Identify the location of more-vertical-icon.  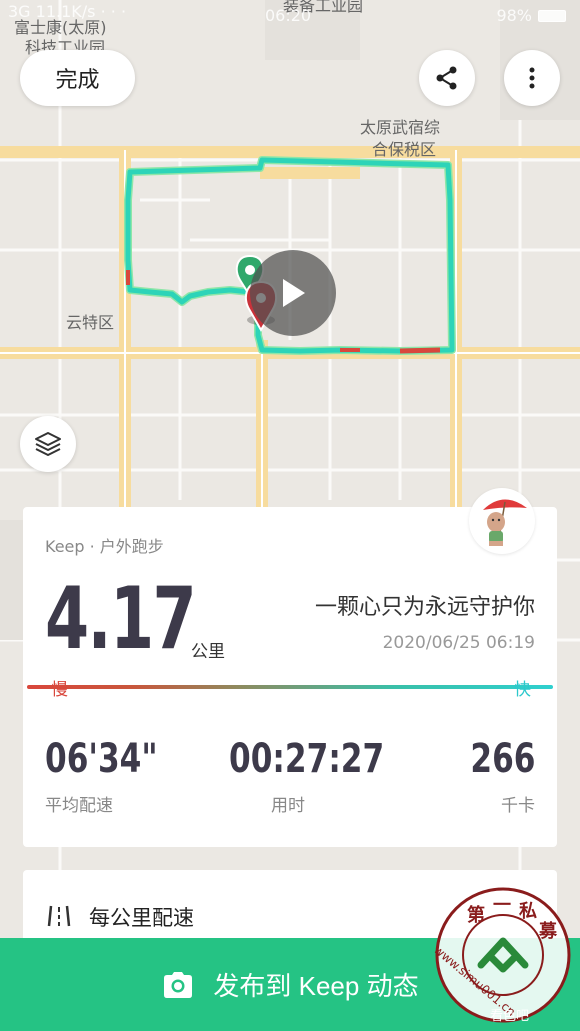
(532, 78).